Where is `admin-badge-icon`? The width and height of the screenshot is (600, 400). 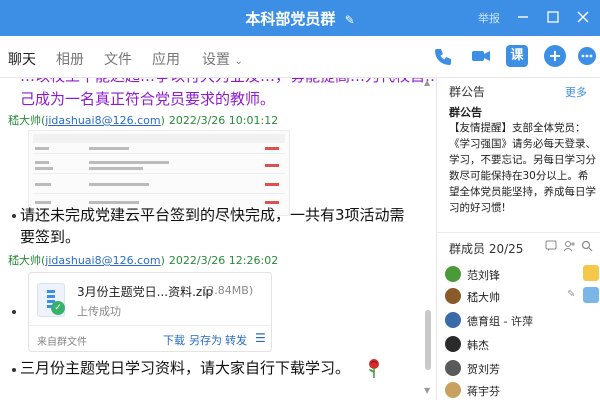
admin-badge-icon is located at coordinates (591, 295).